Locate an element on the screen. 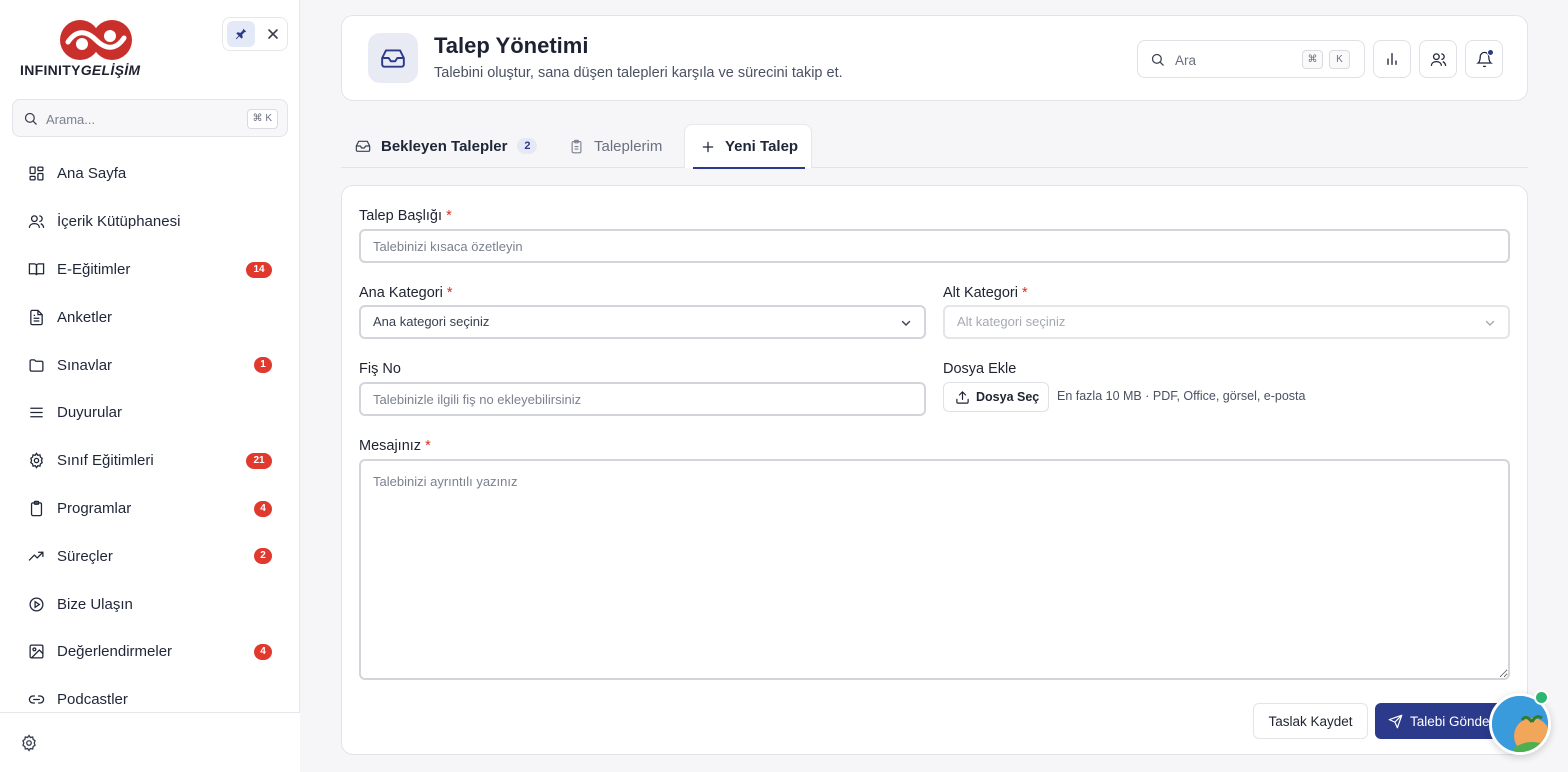 The width and height of the screenshot is (1568, 772). choose-file-button: Dosya Seç is located at coordinates (996, 397).